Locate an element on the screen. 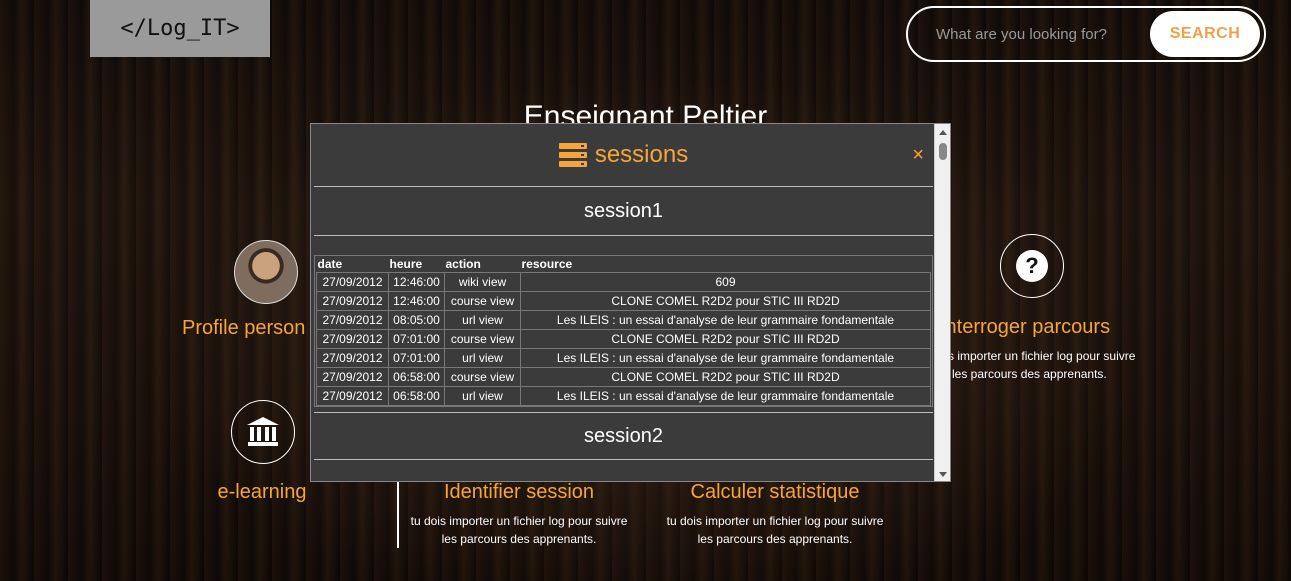 The image size is (1291, 581). column-header: resource is located at coordinates (725, 264).